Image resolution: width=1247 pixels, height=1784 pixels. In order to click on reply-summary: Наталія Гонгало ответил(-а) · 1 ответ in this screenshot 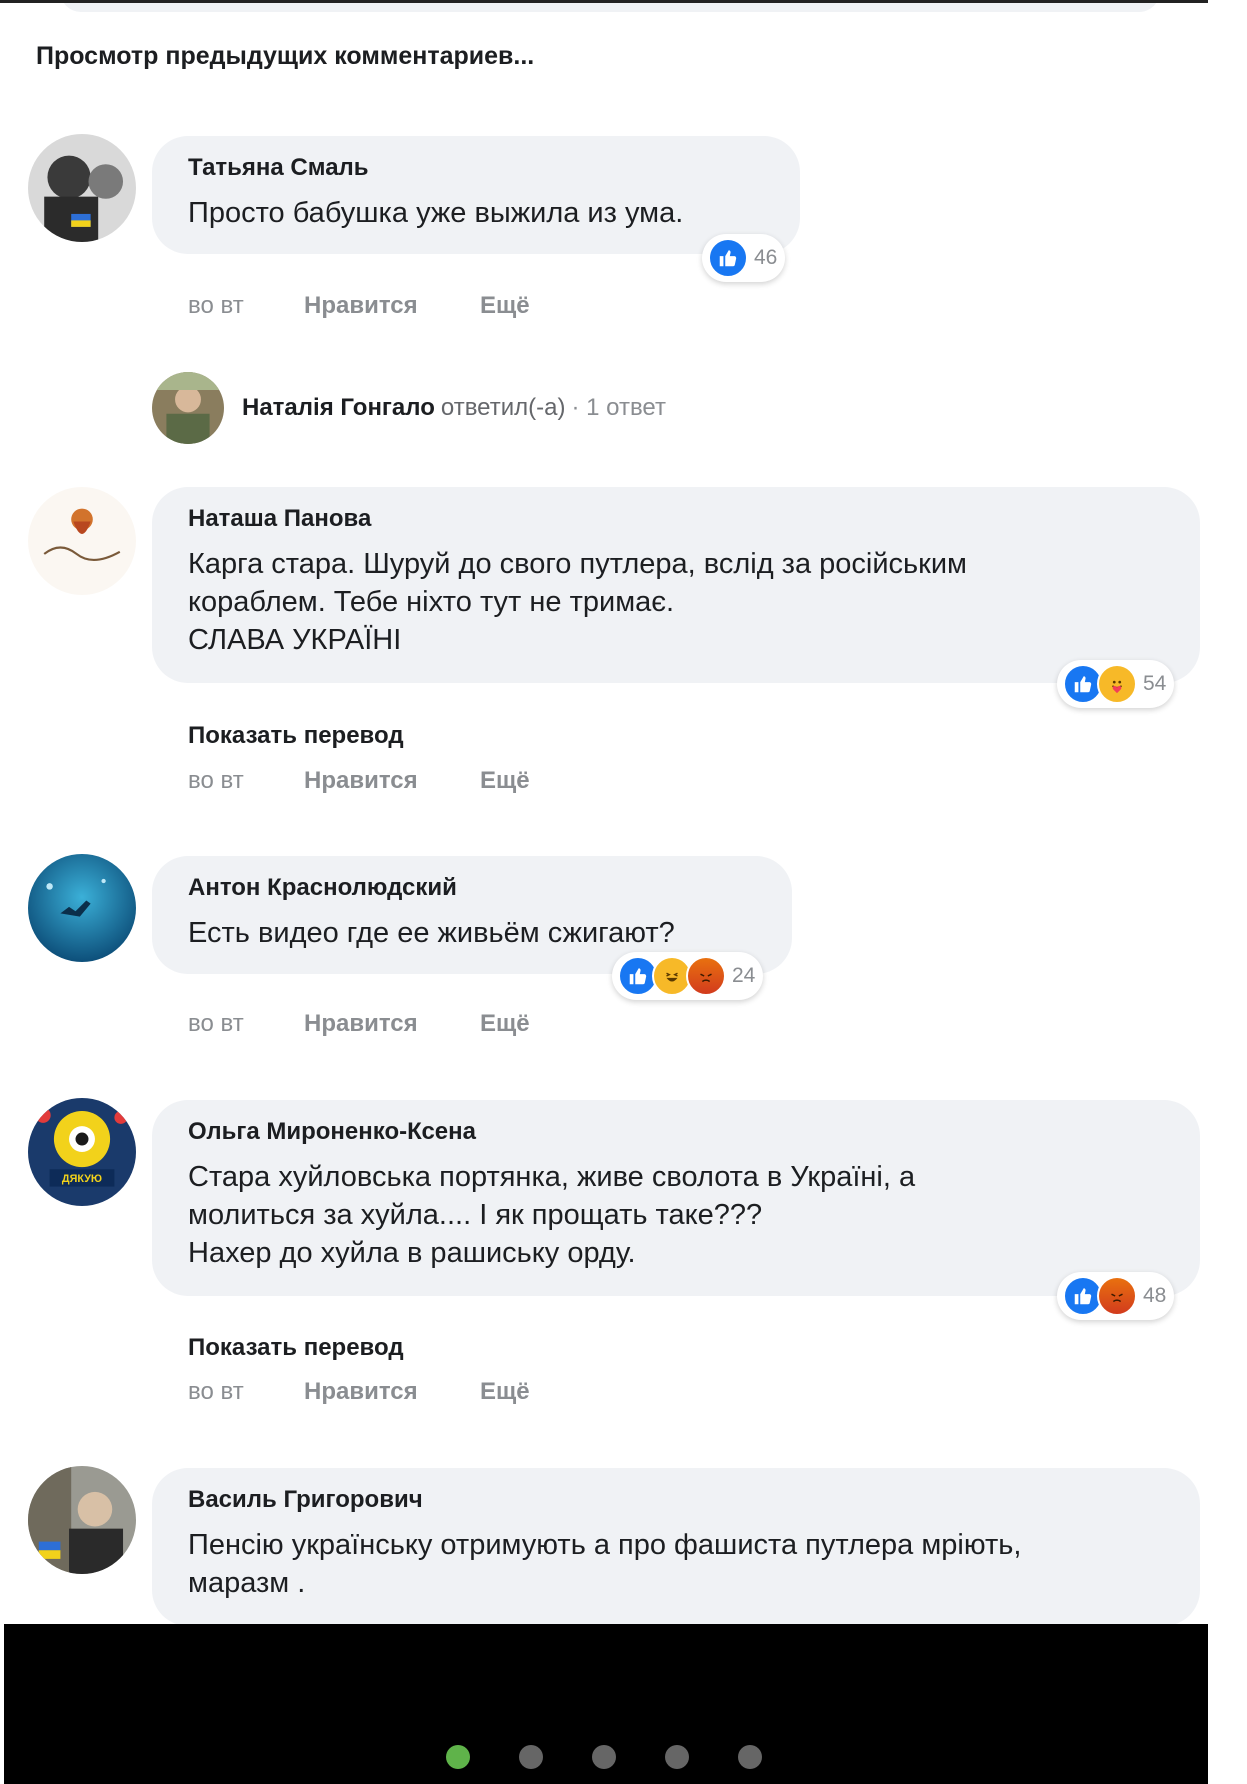, I will do `click(409, 408)`.